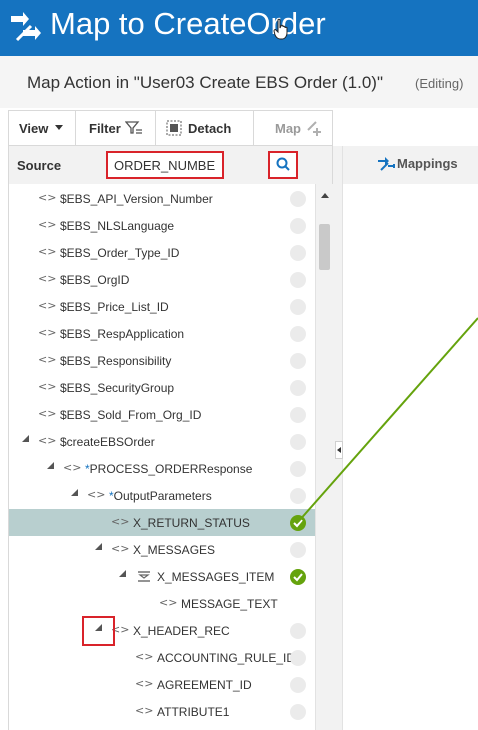 The height and width of the screenshot is (730, 478). I want to click on tree-row: <> MESSAGE_TEXT, so click(162, 603).